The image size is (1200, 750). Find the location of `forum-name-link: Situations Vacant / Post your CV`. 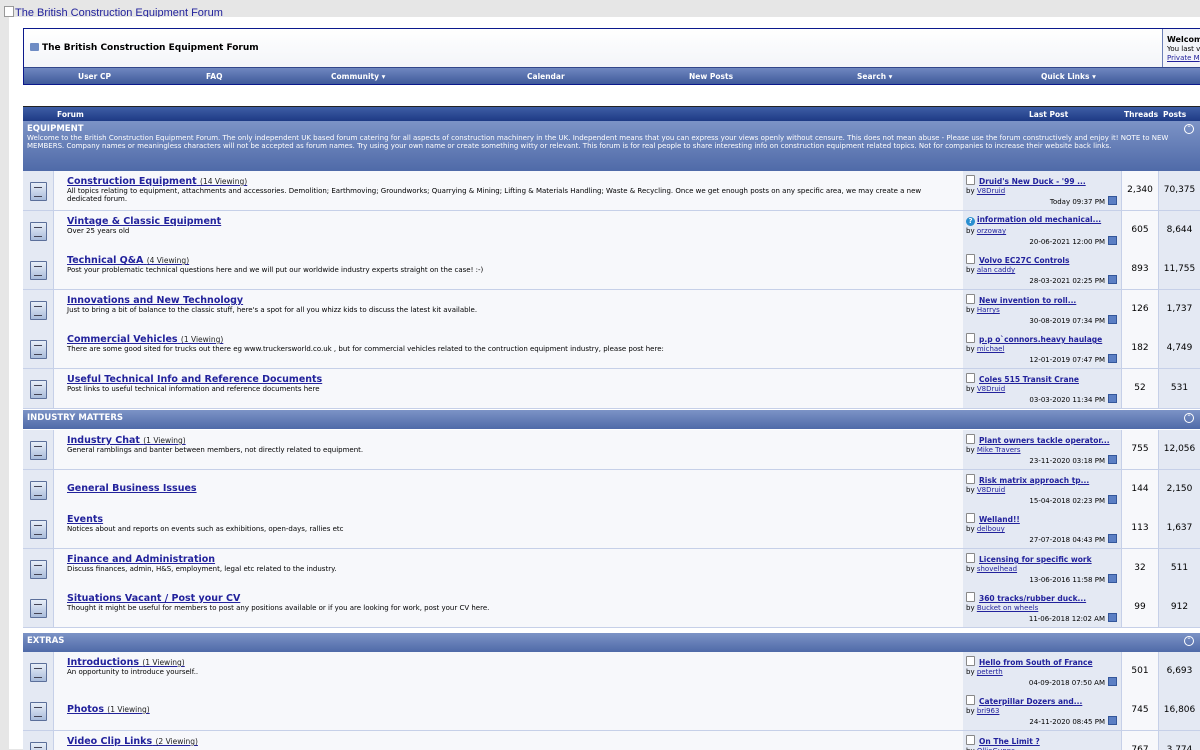

forum-name-link: Situations Vacant / Post your CV is located at coordinates (153, 598).